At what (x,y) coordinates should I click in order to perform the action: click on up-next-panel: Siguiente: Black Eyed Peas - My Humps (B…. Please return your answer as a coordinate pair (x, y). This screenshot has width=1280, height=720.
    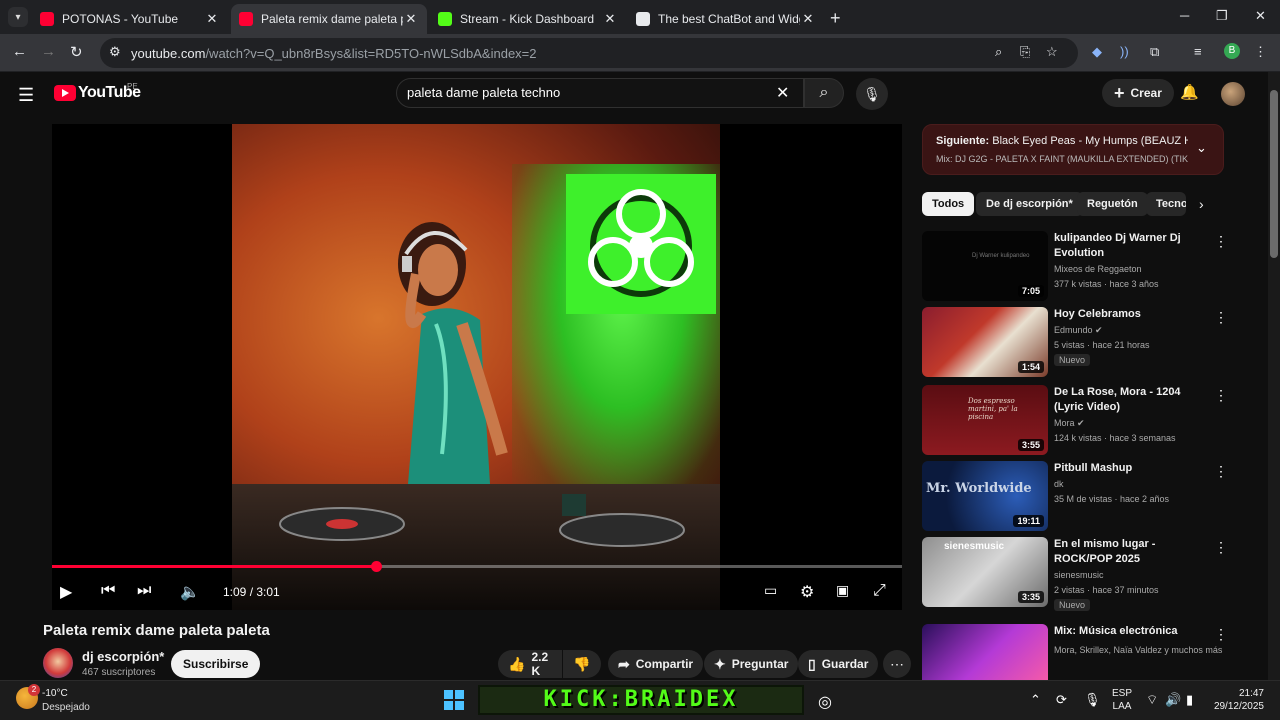
    Looking at the image, I should click on (1073, 149).